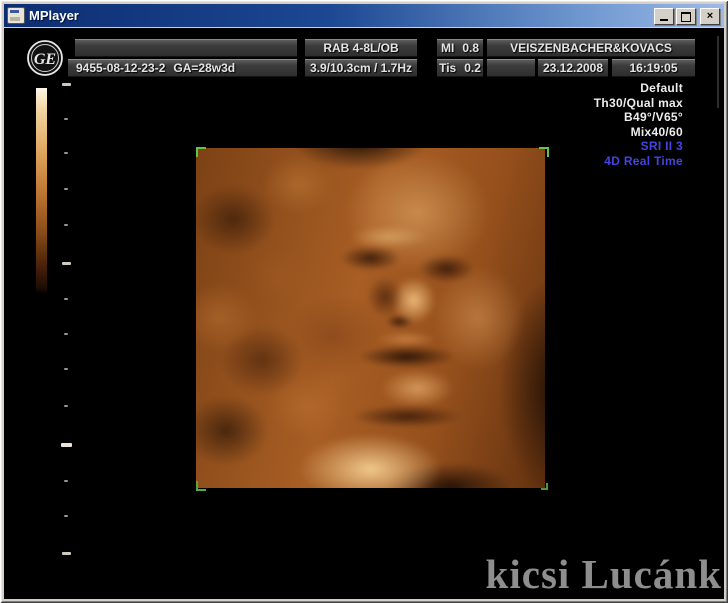 The image size is (728, 603). Describe the element at coordinates (573, 68) in the screenshot. I see `exam-date: 23.12.2008` at that location.